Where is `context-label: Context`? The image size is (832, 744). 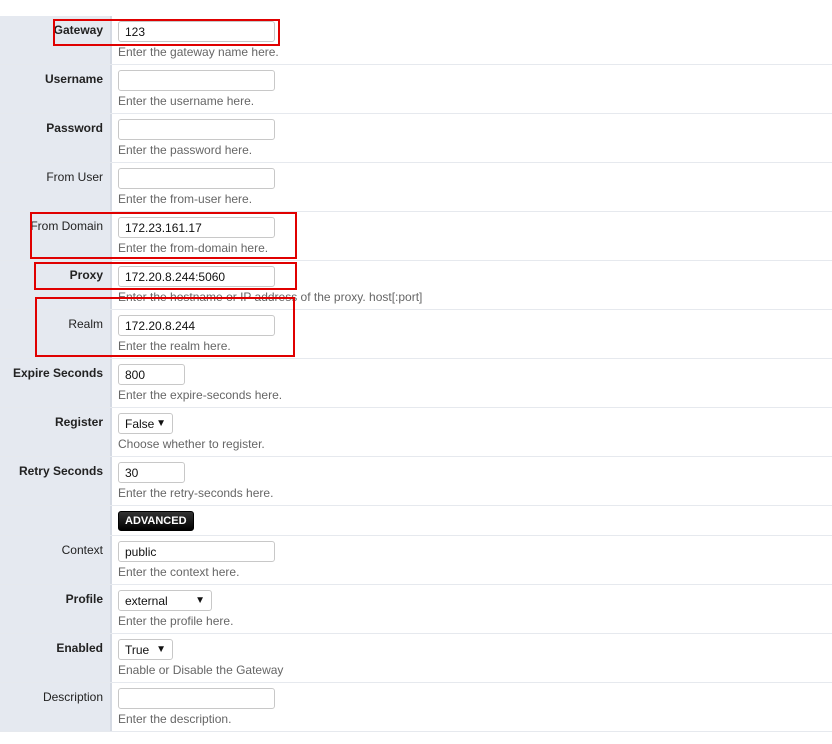
context-label: Context is located at coordinates (56, 560).